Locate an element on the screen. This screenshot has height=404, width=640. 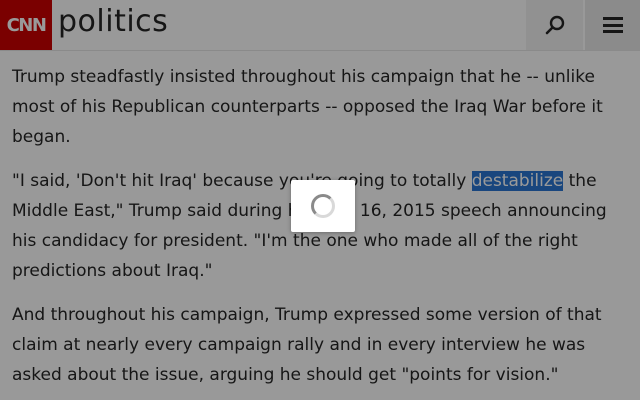
loading-dialog is located at coordinates (323, 206).